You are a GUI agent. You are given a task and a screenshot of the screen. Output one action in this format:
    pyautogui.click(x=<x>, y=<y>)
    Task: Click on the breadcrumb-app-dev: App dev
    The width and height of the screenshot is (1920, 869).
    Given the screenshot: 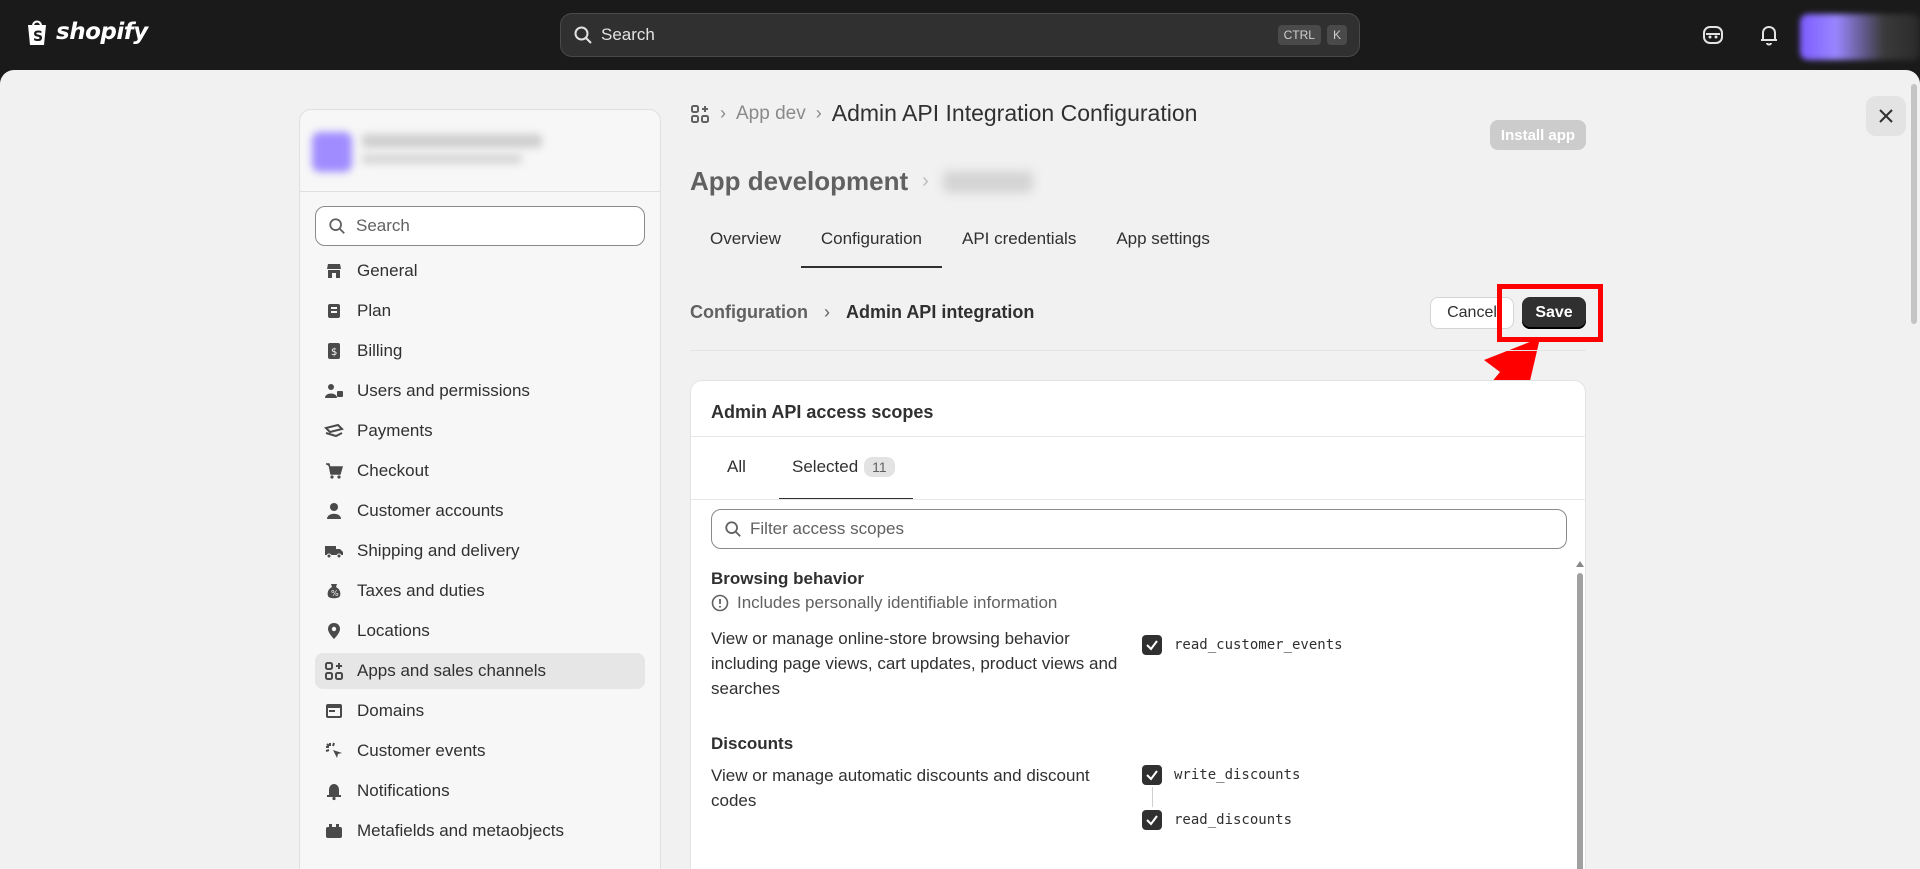 What is the action you would take?
    pyautogui.click(x=771, y=114)
    